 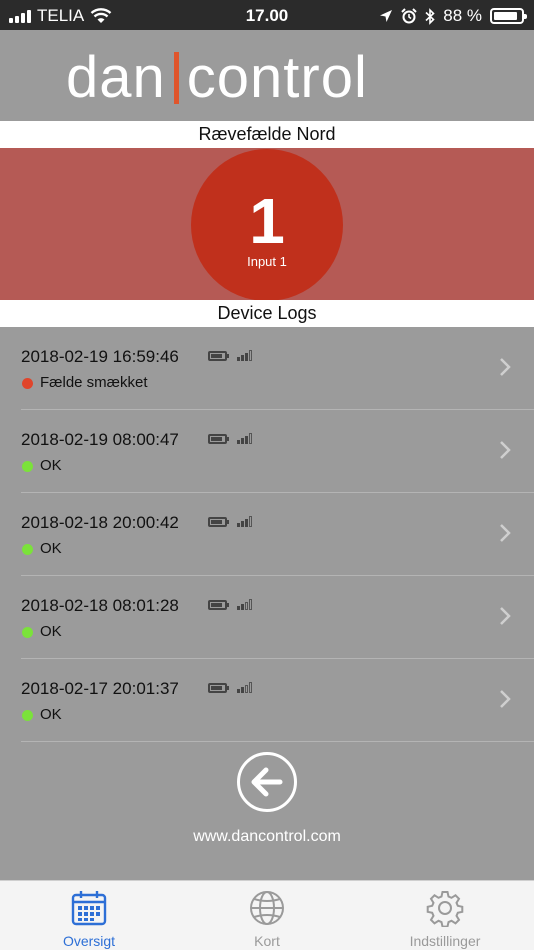 I want to click on gear-icon, so click(x=445, y=909).